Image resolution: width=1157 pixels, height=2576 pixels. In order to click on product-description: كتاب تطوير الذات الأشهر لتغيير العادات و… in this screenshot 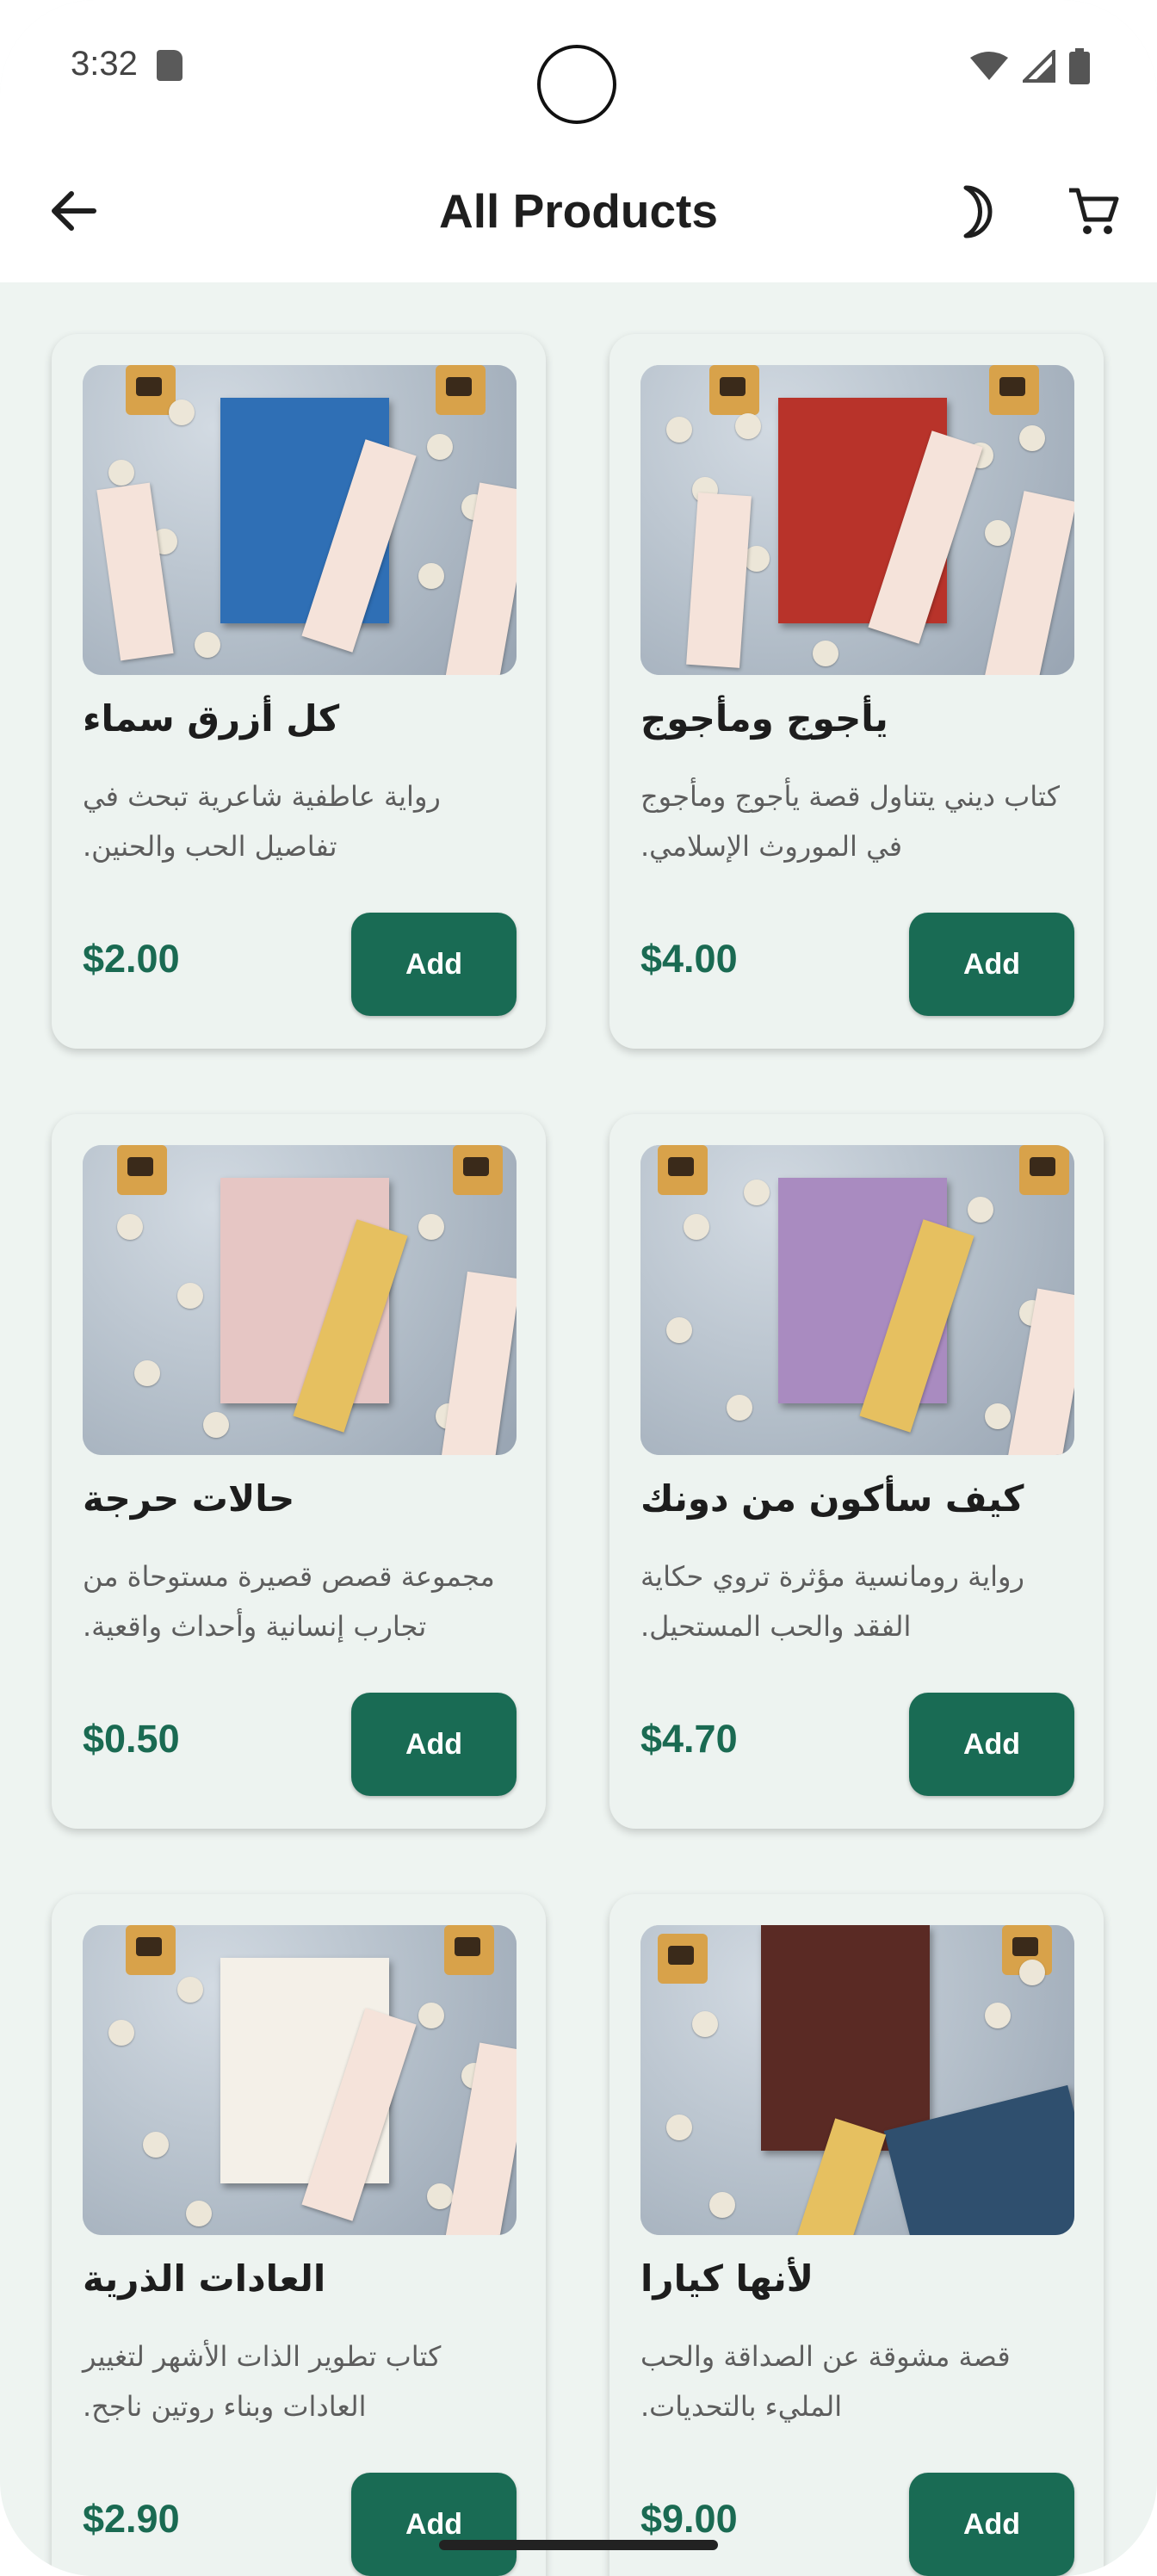, I will do `click(263, 2381)`.